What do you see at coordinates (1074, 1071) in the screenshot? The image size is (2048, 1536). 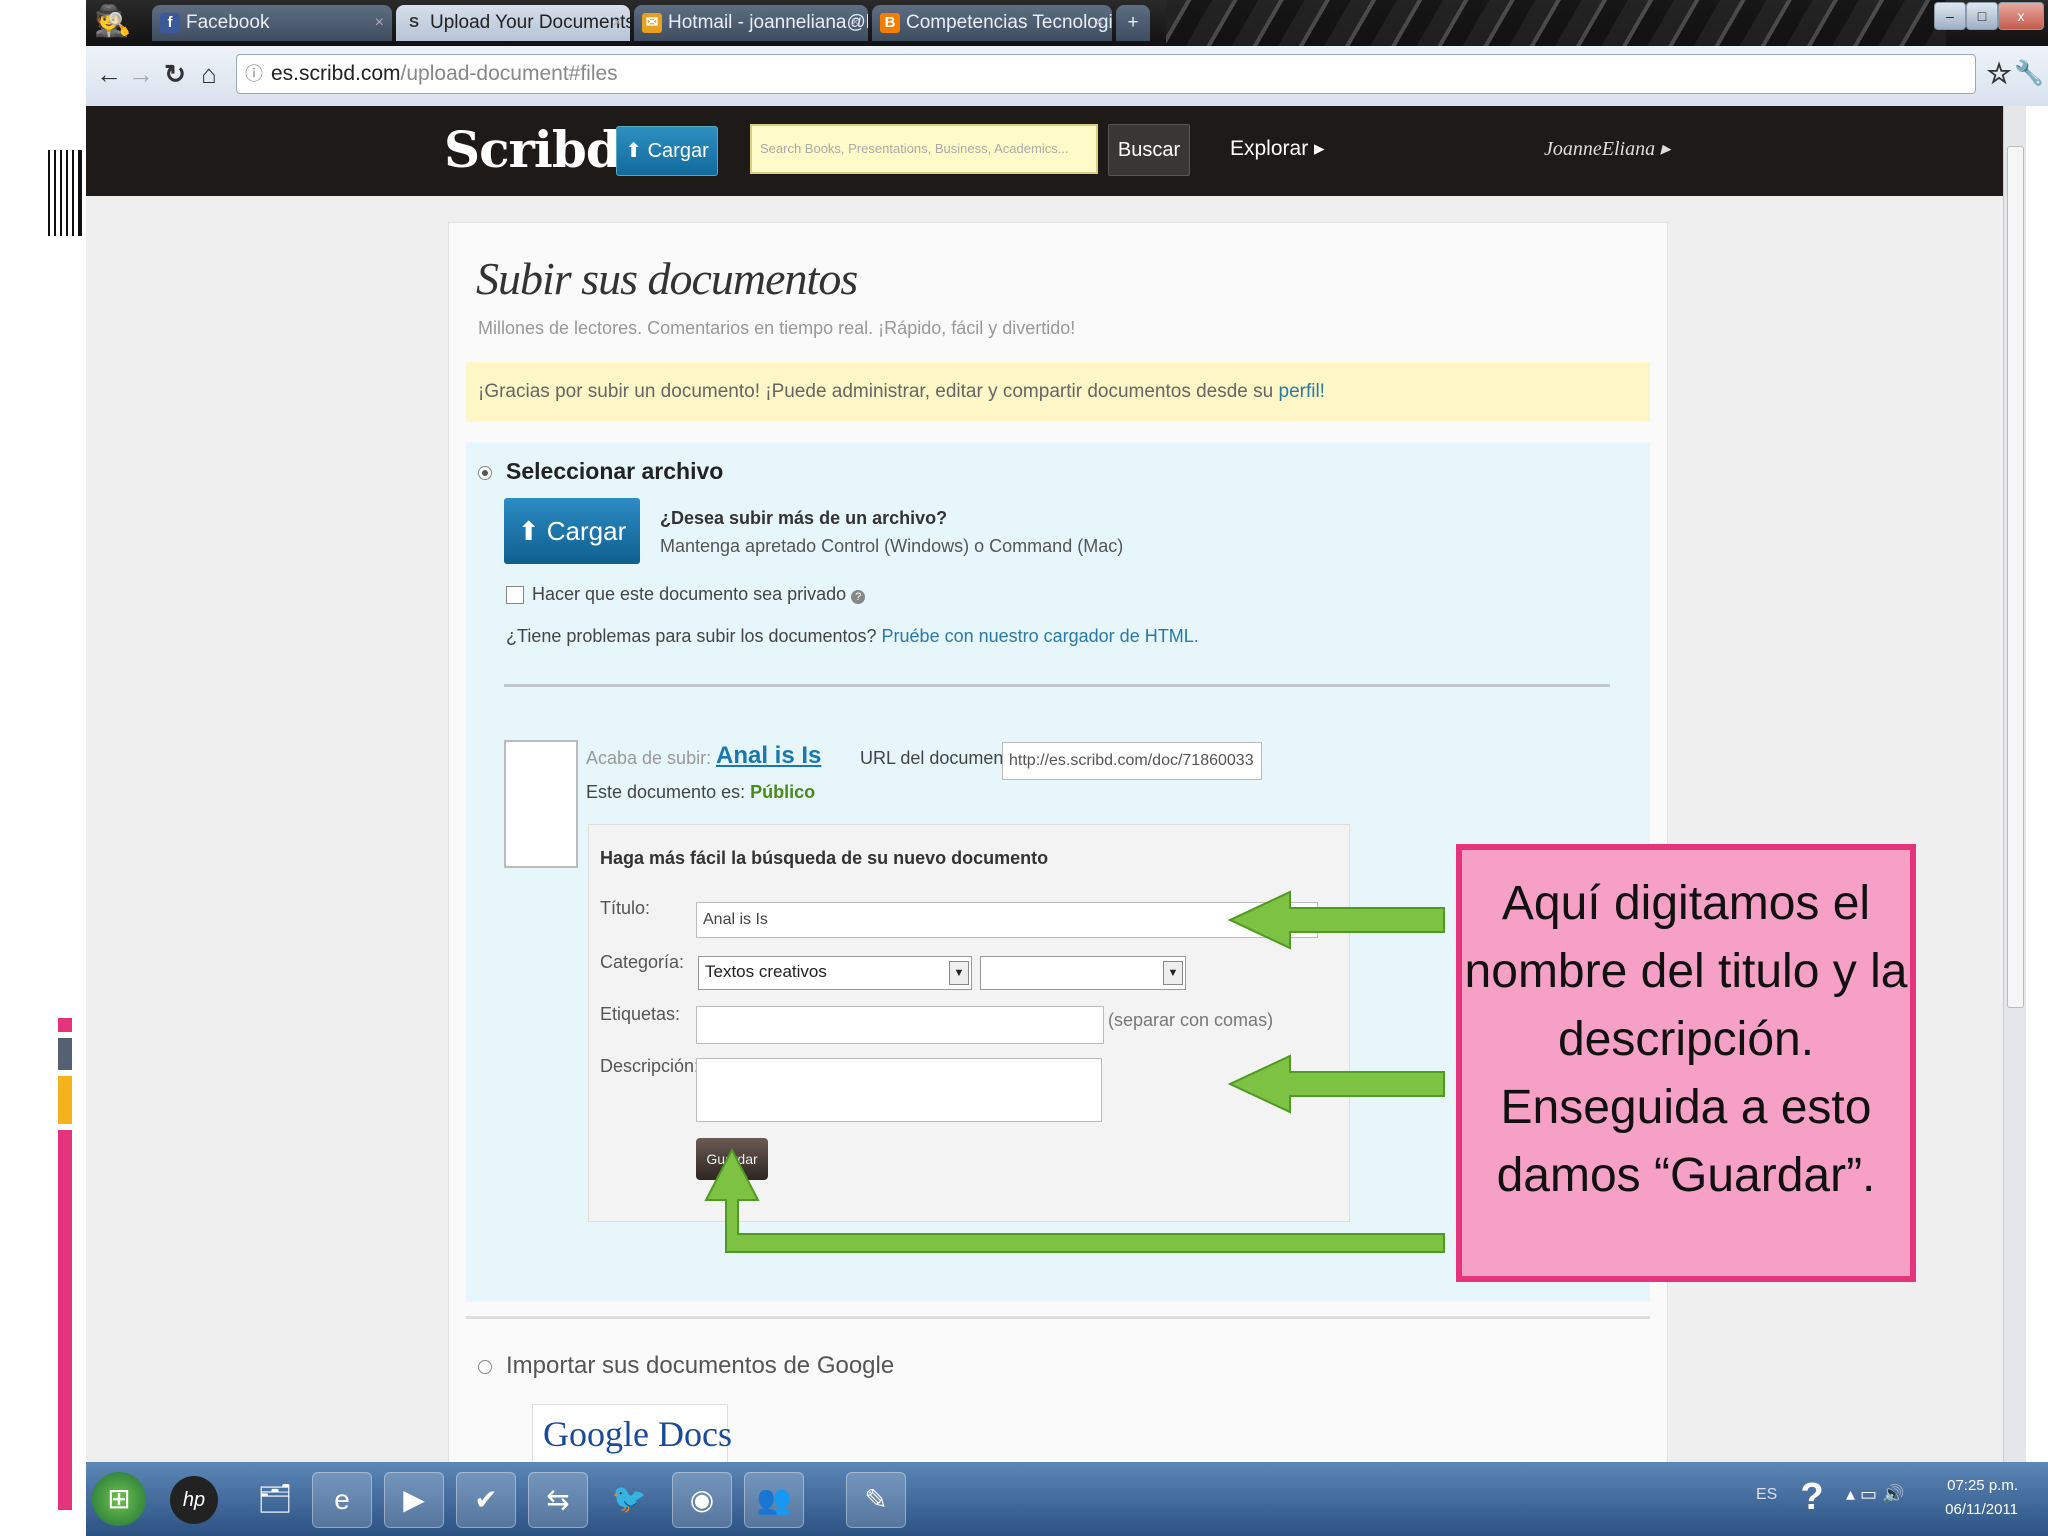 I see `annotation-arrows` at bounding box center [1074, 1071].